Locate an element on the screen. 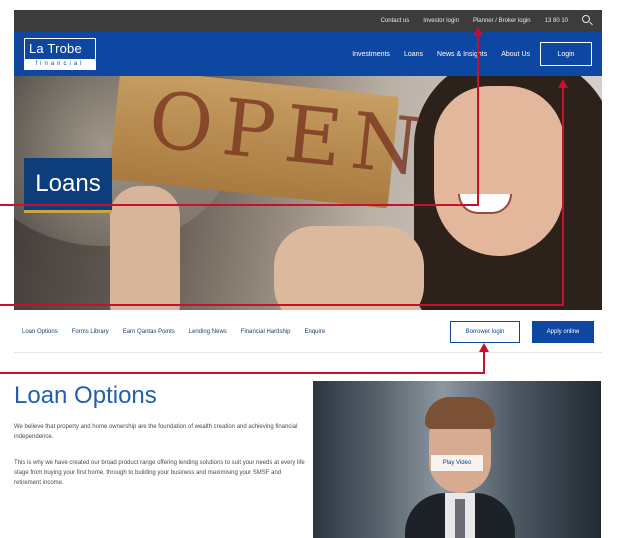  play-video-button: Play Video is located at coordinates (457, 463).